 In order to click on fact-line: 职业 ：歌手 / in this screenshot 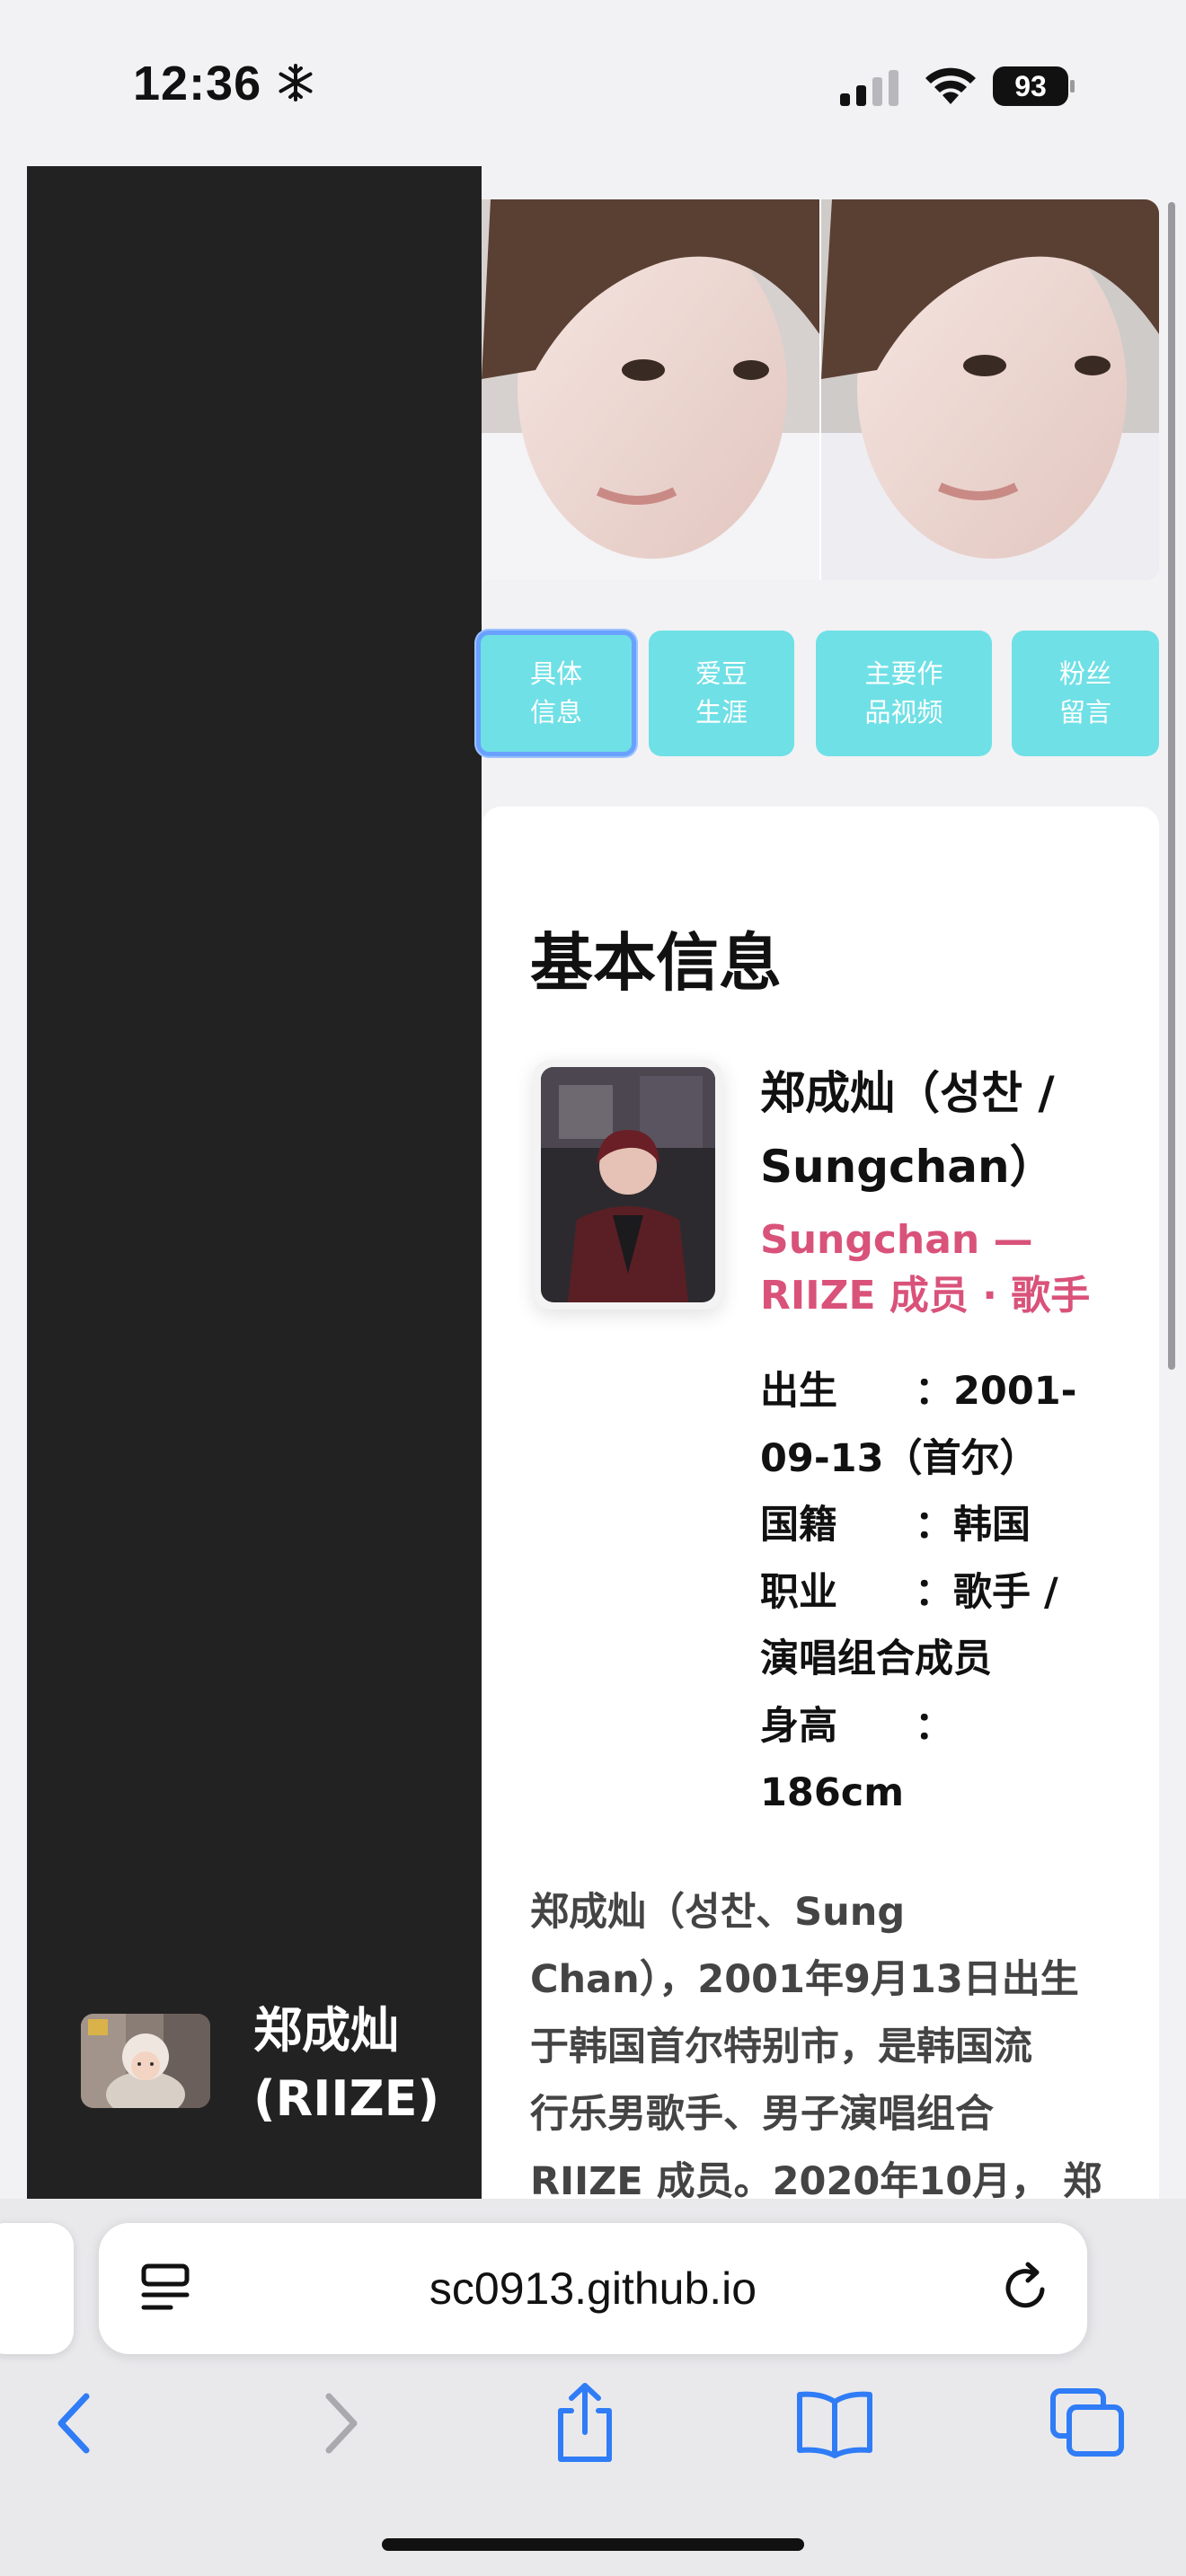, I will do `click(909, 1592)`.